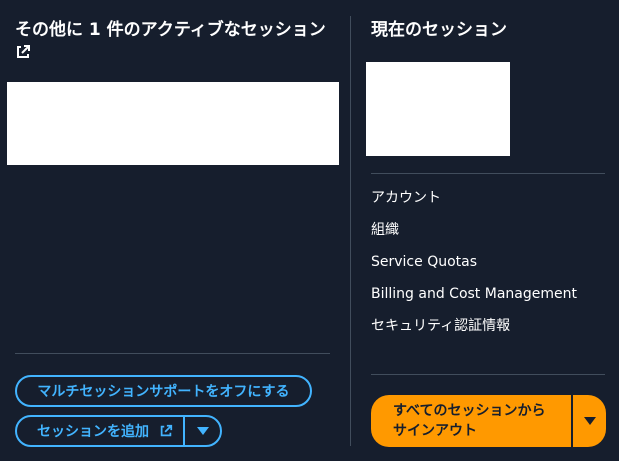  I want to click on sign-out-split-button: すべてのセッションから サインアウト, so click(488, 421).